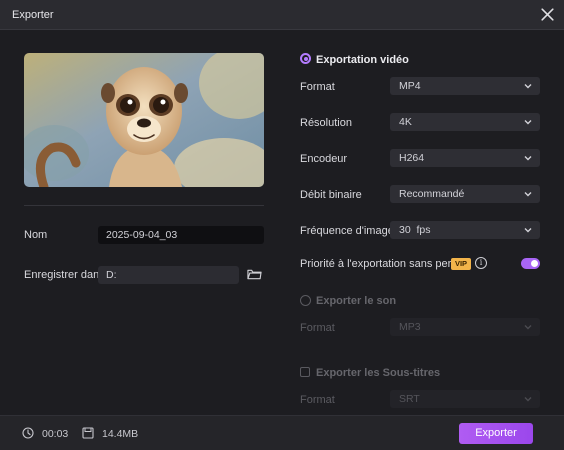 The width and height of the screenshot is (564, 450). What do you see at coordinates (305, 300) in the screenshot?
I see `audio-export-radio` at bounding box center [305, 300].